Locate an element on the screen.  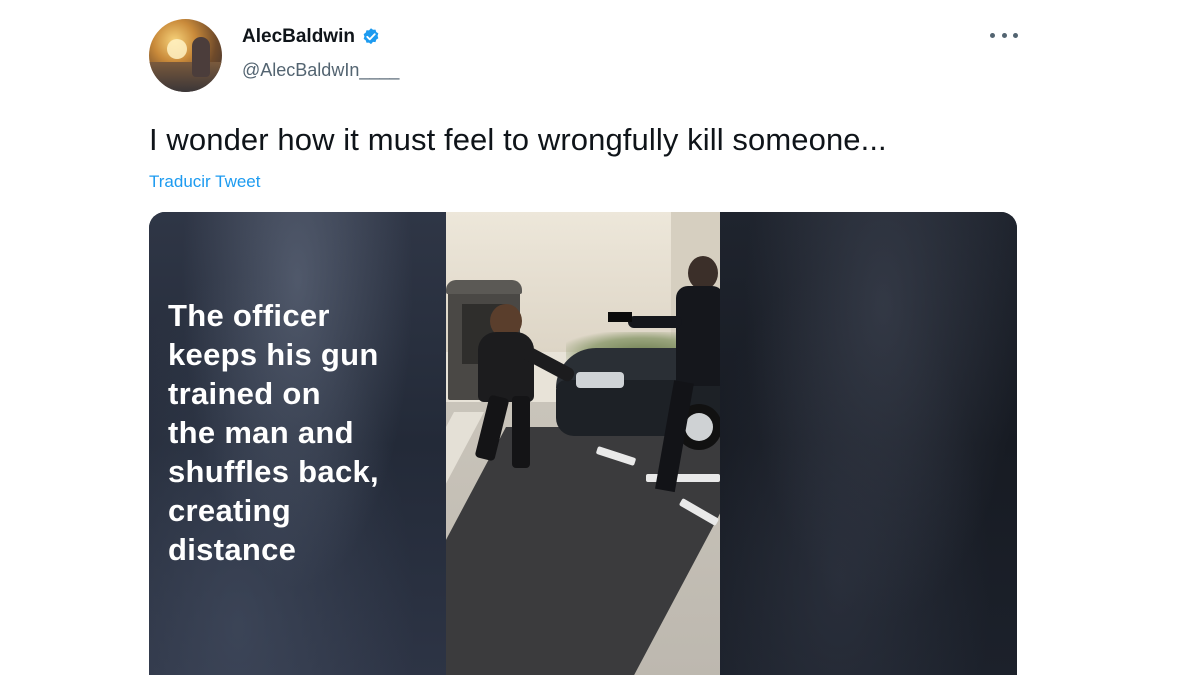
caption-line: creating is located at coordinates (229, 510).